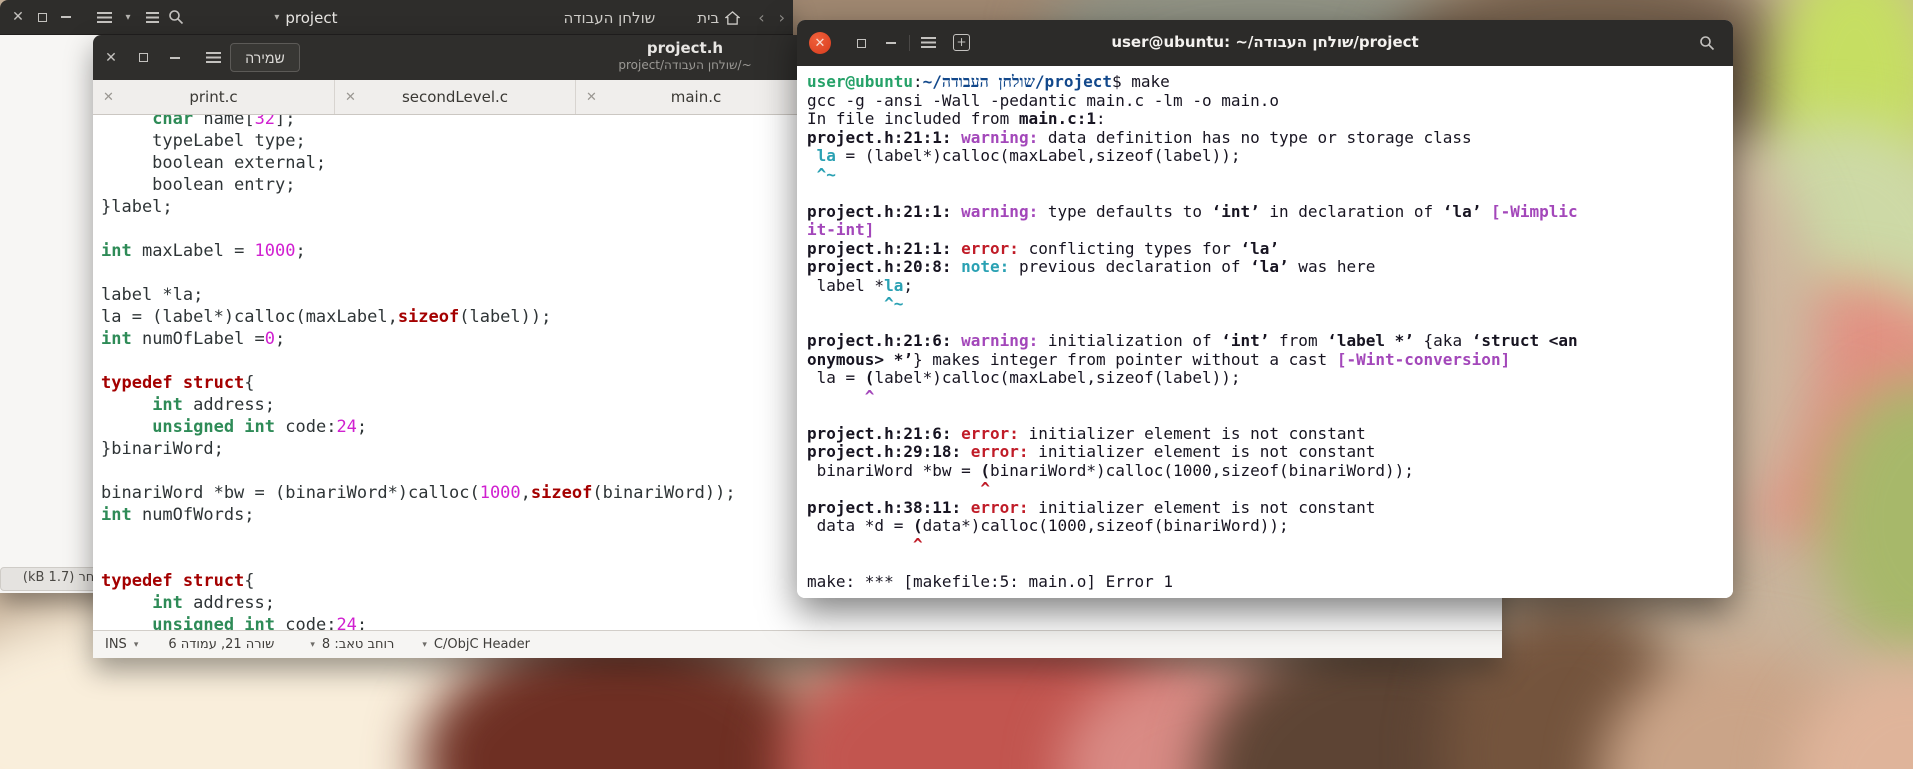 The height and width of the screenshot is (769, 1913). Describe the element at coordinates (476, 644) in the screenshot. I see `language-selector: C/ObjC Header ▾` at that location.